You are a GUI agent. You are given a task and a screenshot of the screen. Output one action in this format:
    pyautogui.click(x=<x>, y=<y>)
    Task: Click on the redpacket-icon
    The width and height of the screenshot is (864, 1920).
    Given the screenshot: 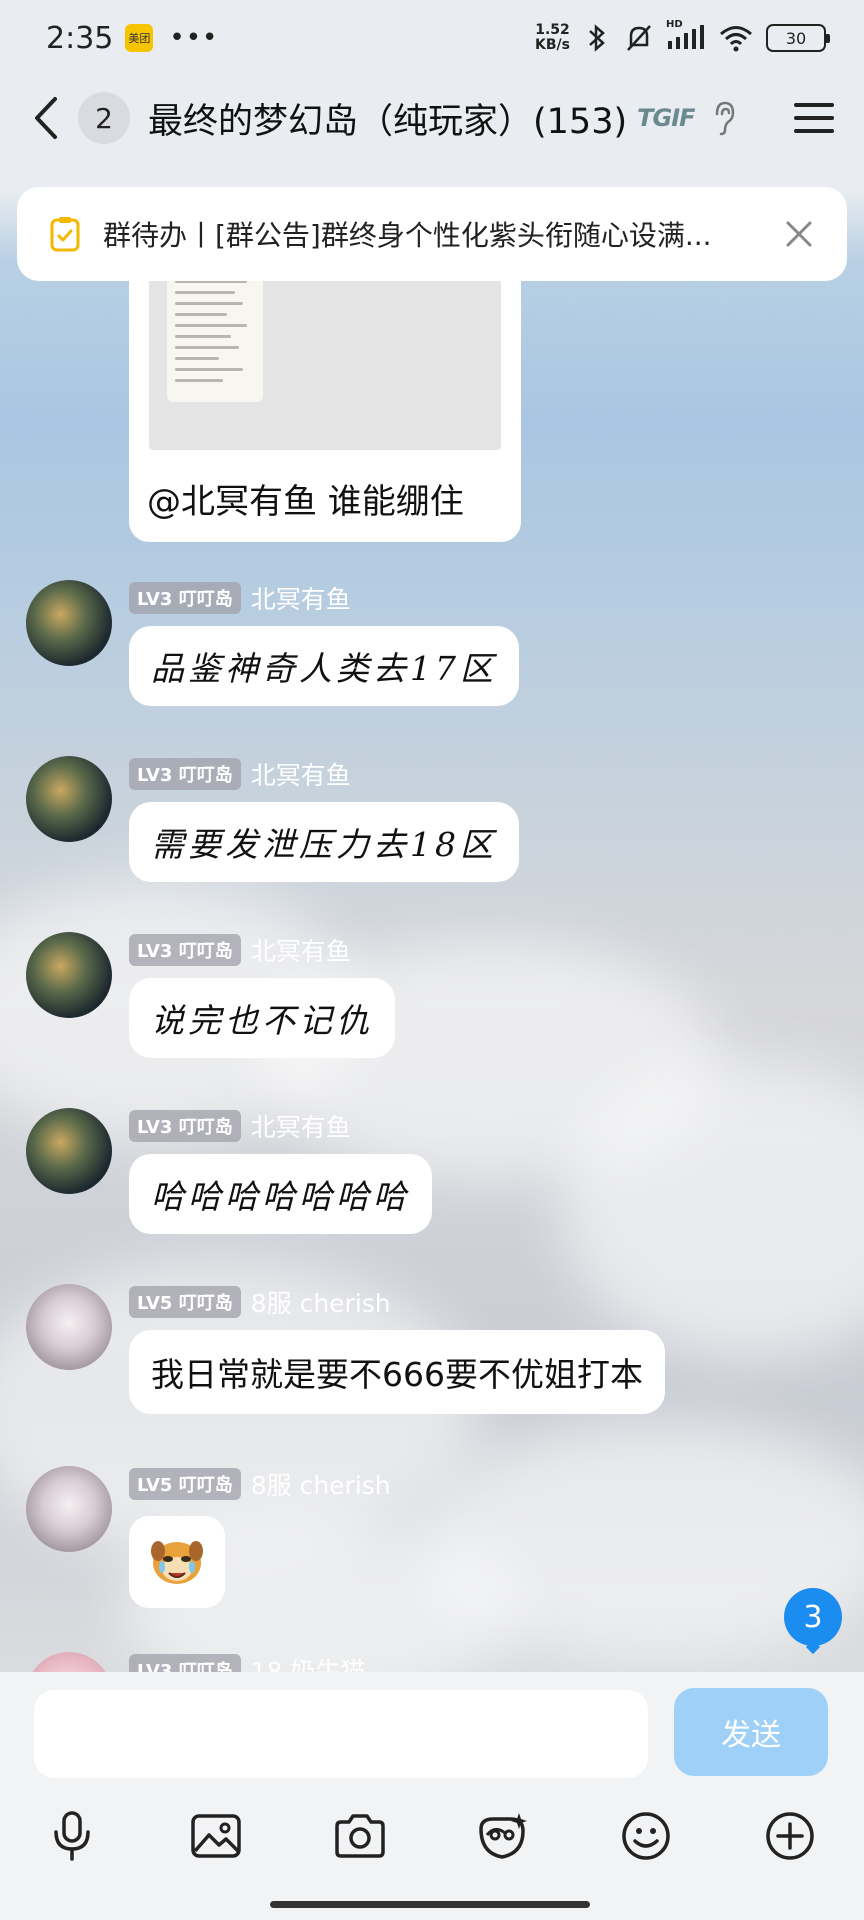 What is the action you would take?
    pyautogui.click(x=502, y=1836)
    